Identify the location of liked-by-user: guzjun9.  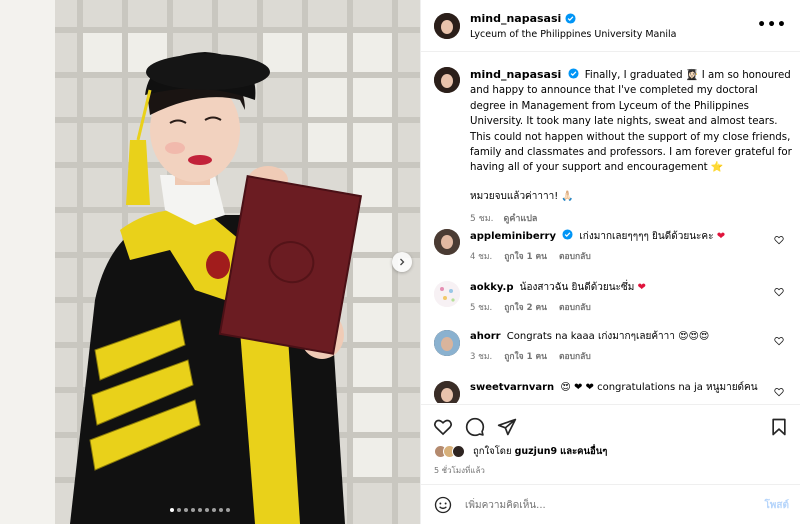
(536, 451).